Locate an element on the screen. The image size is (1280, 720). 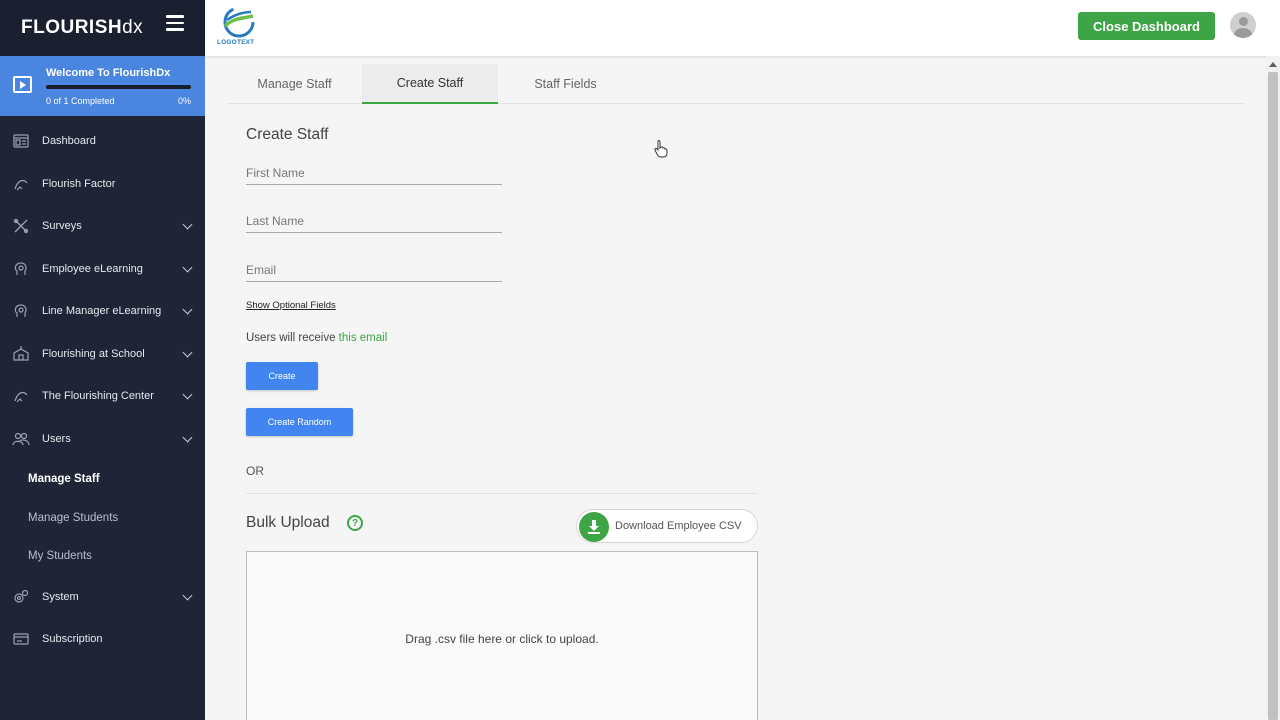
sidebar-item-users: Users is located at coordinates (102, 439).